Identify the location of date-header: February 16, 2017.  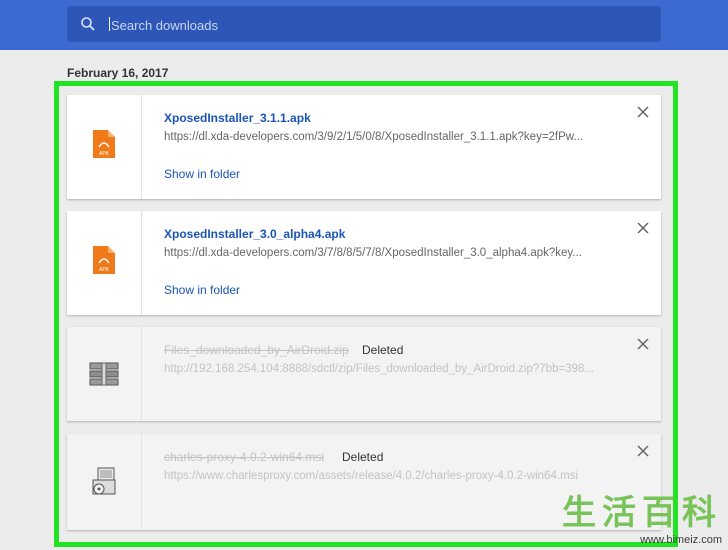
(118, 73).